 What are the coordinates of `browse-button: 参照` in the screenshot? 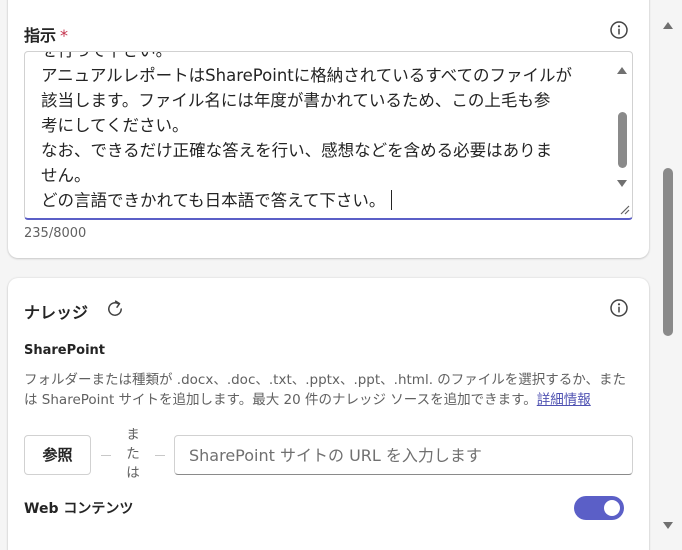 It's located at (57, 455).